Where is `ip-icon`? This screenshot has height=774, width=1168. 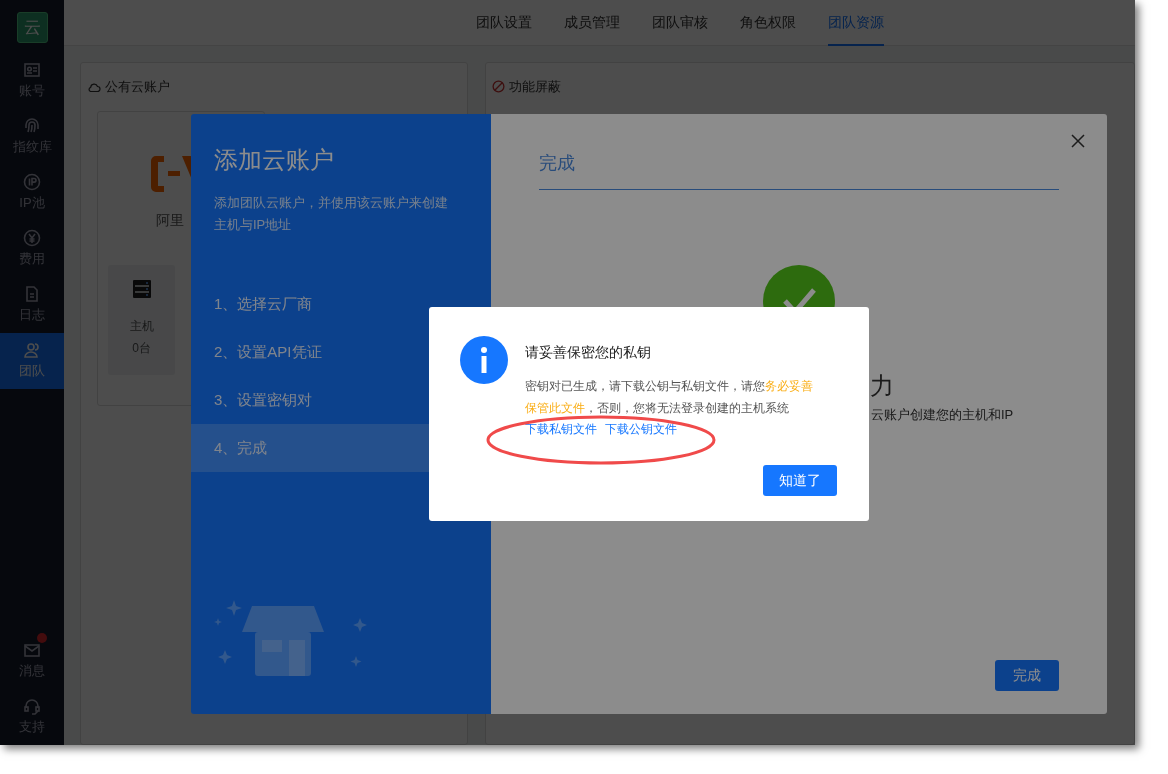 ip-icon is located at coordinates (32, 182).